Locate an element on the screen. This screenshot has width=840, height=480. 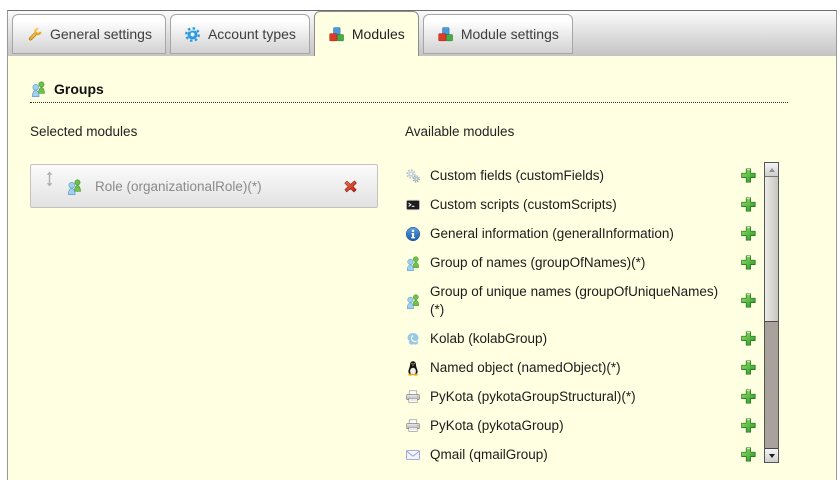
gear-icon is located at coordinates (192, 34).